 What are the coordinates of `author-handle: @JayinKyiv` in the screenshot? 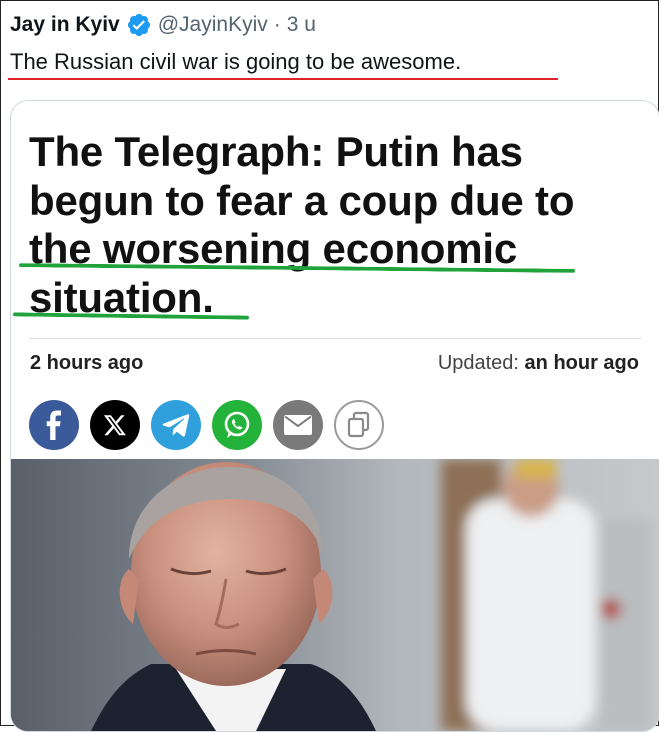 It's located at (213, 25).